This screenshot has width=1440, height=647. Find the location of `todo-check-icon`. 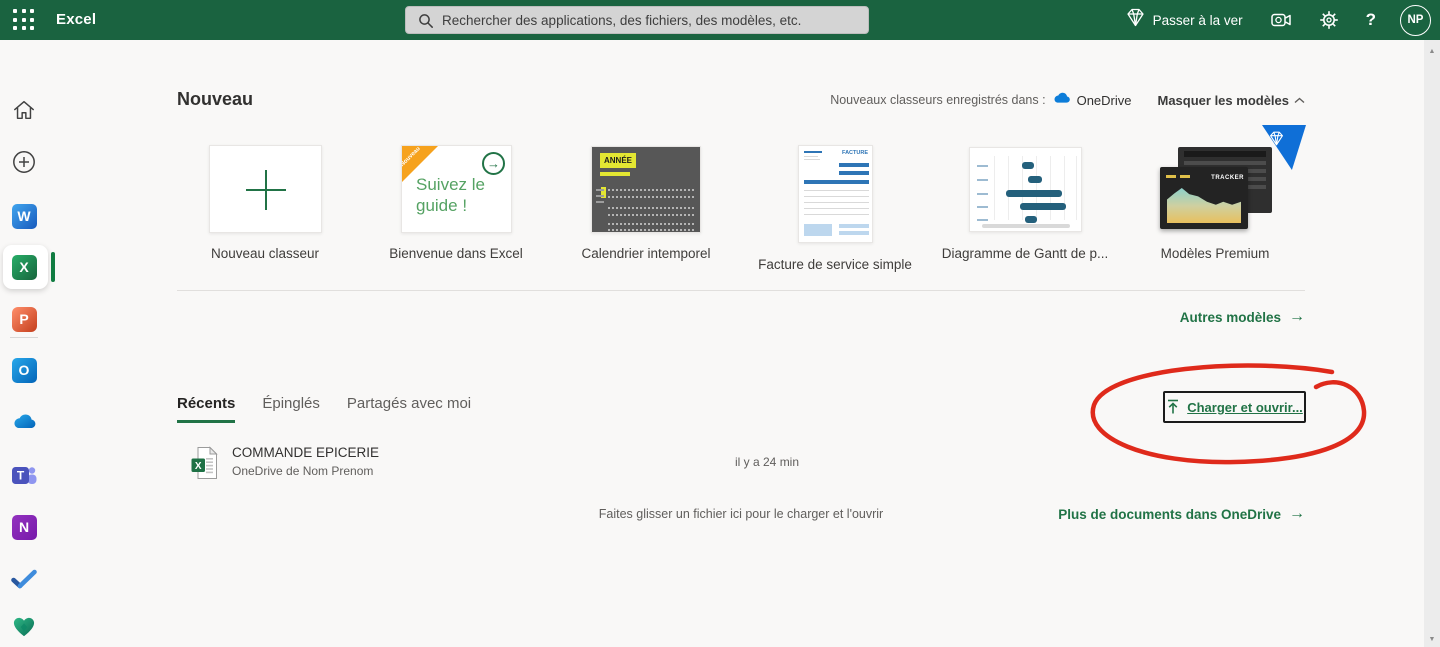

todo-check-icon is located at coordinates (24, 581).